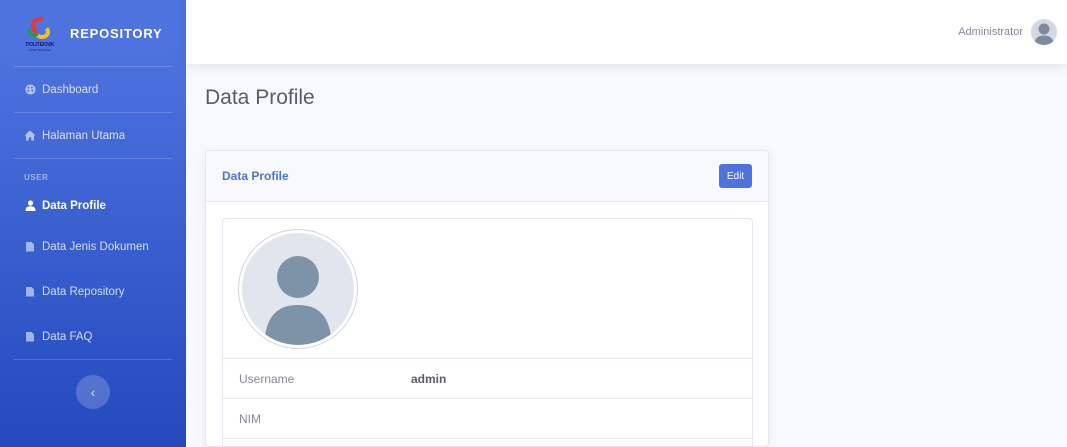 The image size is (1067, 447). I want to click on sidebar-item-data-faq: Data FAQ, so click(93, 336).